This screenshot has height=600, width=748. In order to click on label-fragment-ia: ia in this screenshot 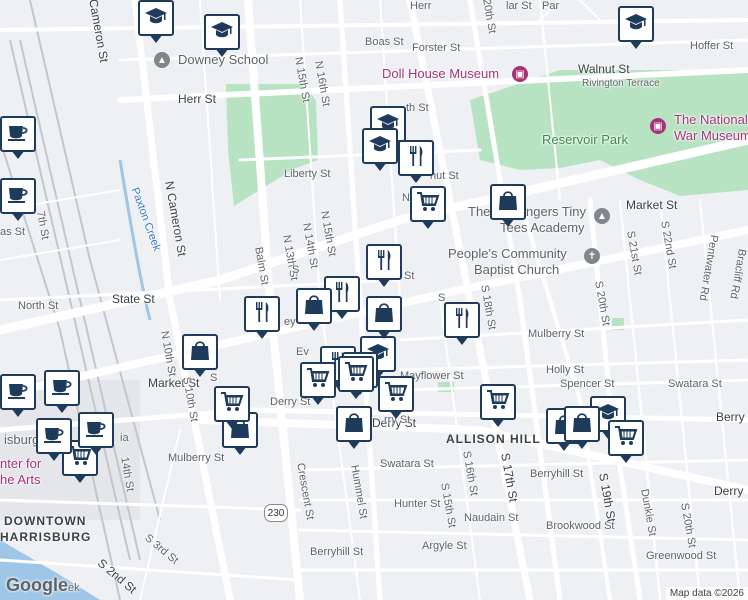, I will do `click(124, 438)`.